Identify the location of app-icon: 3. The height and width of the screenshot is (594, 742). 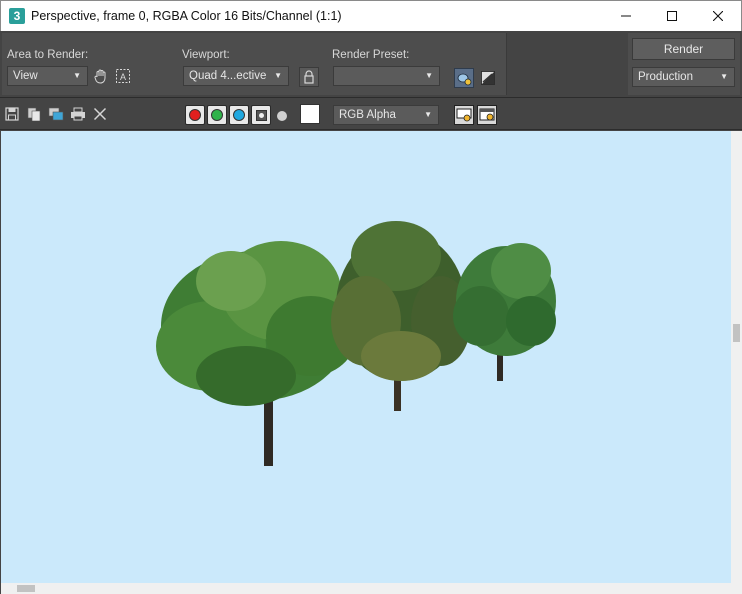
(17, 16).